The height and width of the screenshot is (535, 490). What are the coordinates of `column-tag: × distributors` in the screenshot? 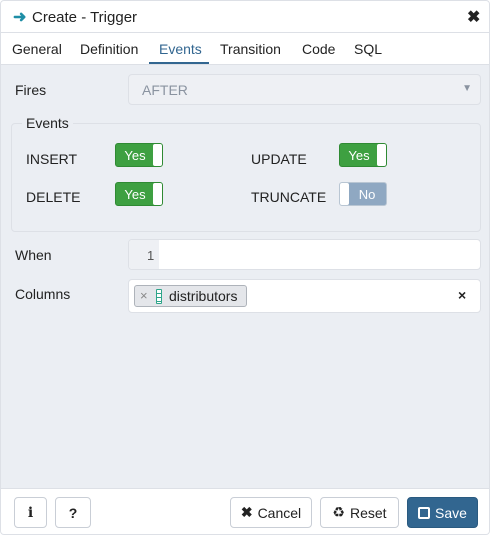 It's located at (190, 296).